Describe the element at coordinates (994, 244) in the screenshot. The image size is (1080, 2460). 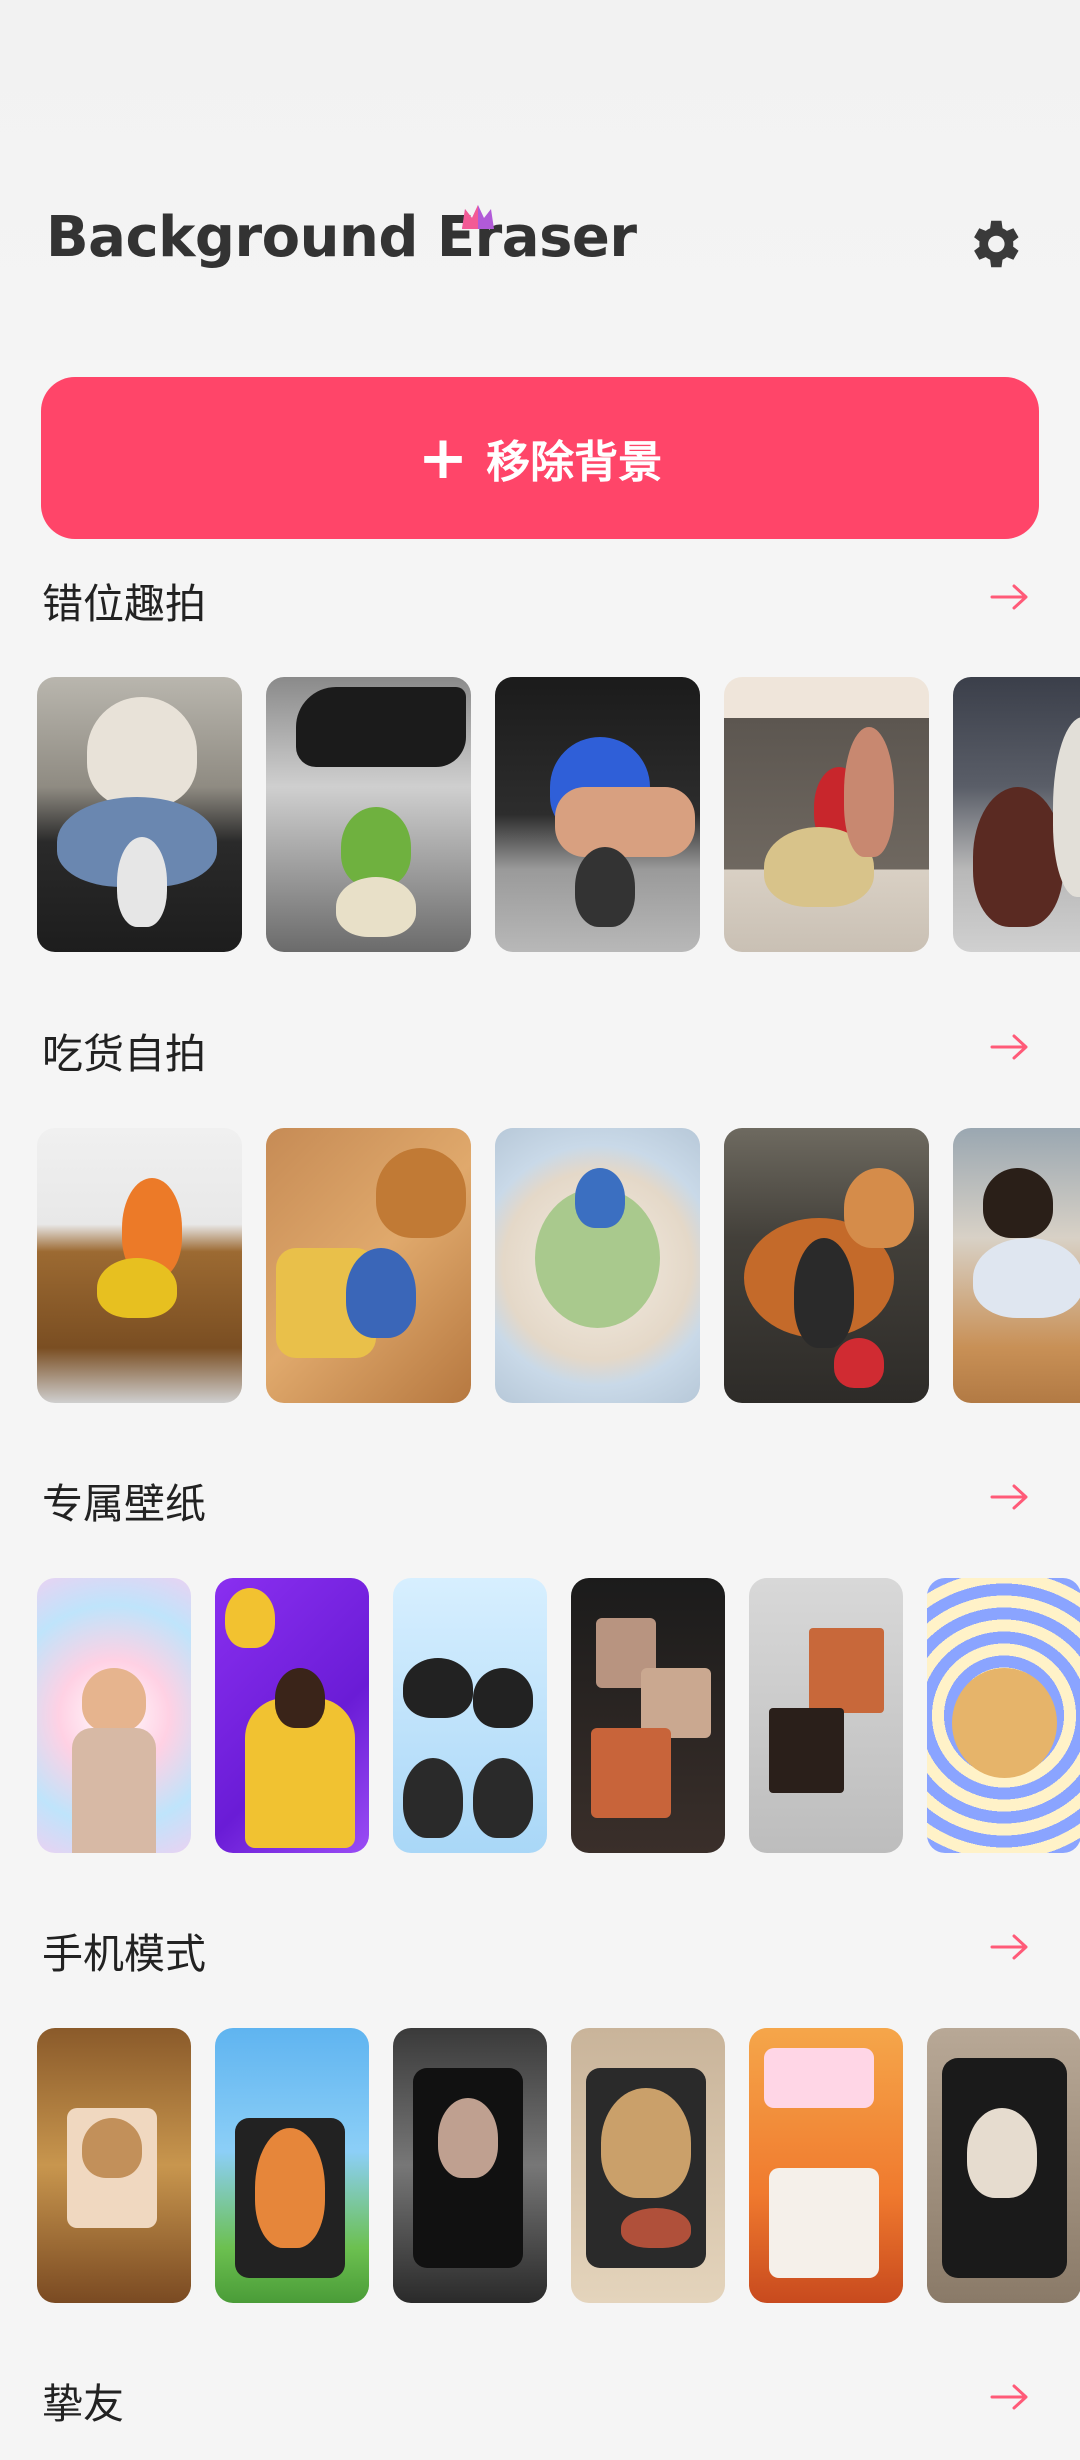
I see `settings-gear-icon` at that location.